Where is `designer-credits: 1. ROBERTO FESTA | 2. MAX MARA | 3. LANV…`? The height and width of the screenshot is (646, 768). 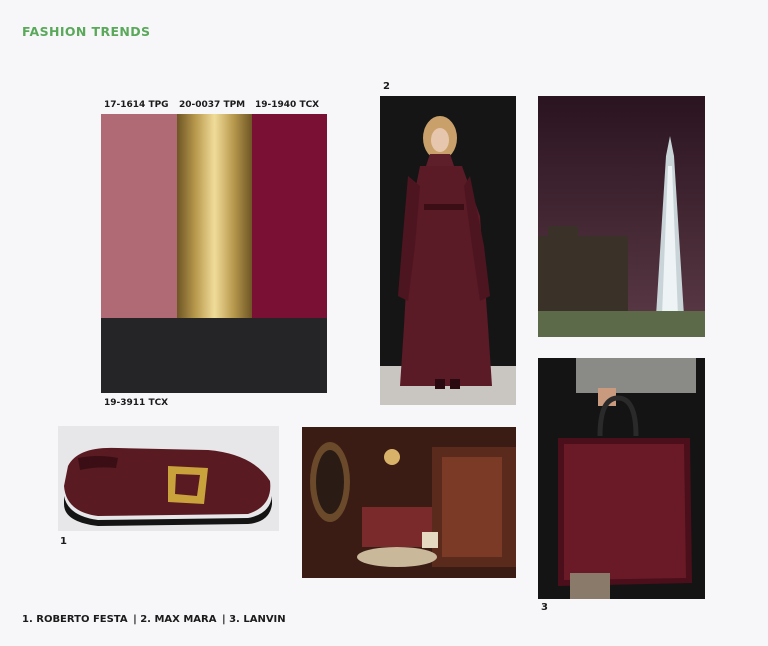
designer-credits: 1. ROBERTO FESTA | 2. MAX MARA | 3. LANV… is located at coordinates (155, 619).